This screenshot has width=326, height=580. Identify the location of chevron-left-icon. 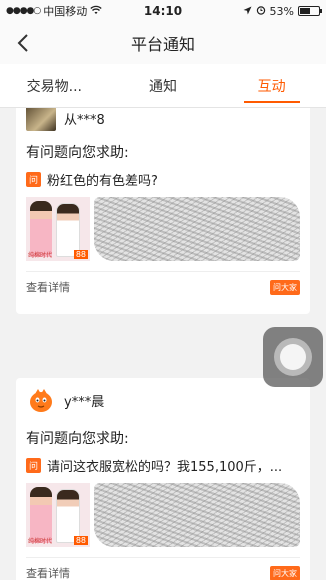
(22, 43).